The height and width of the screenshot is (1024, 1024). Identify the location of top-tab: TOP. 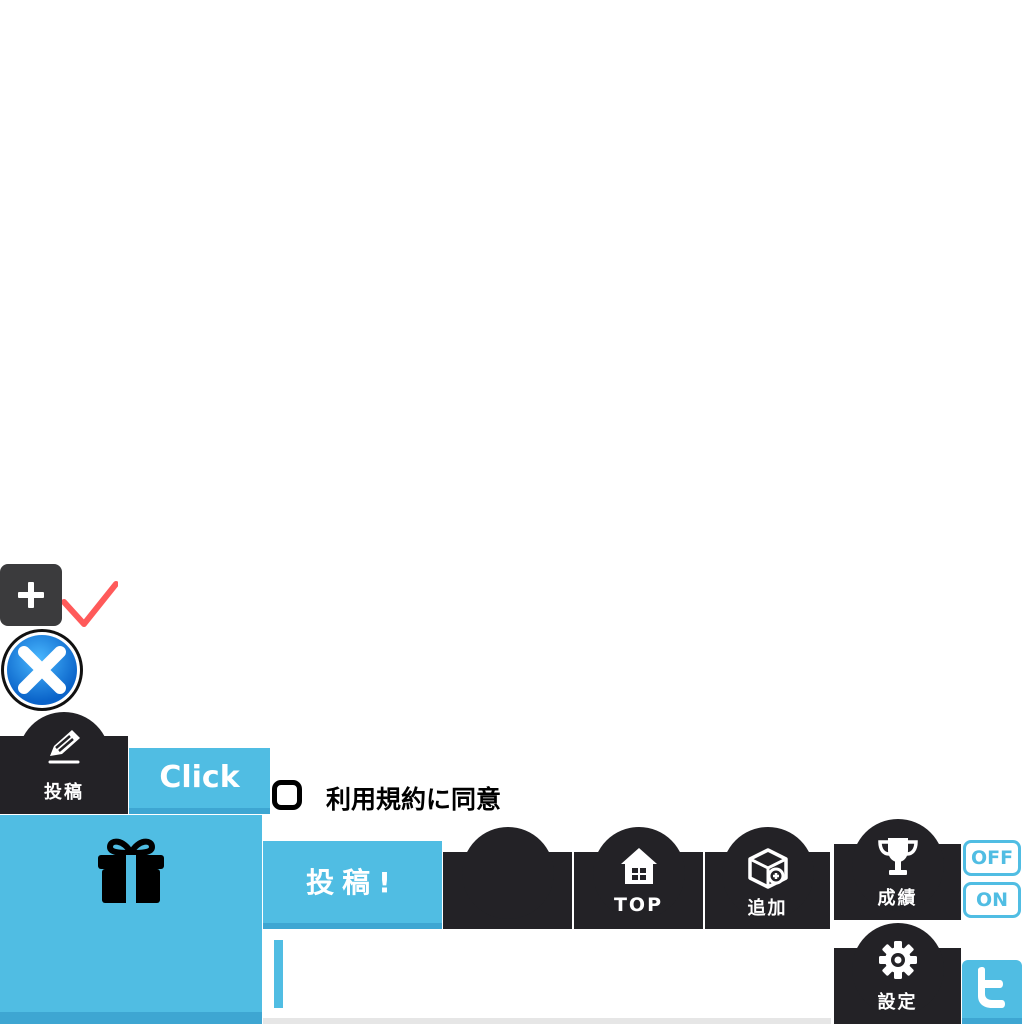
(638, 878).